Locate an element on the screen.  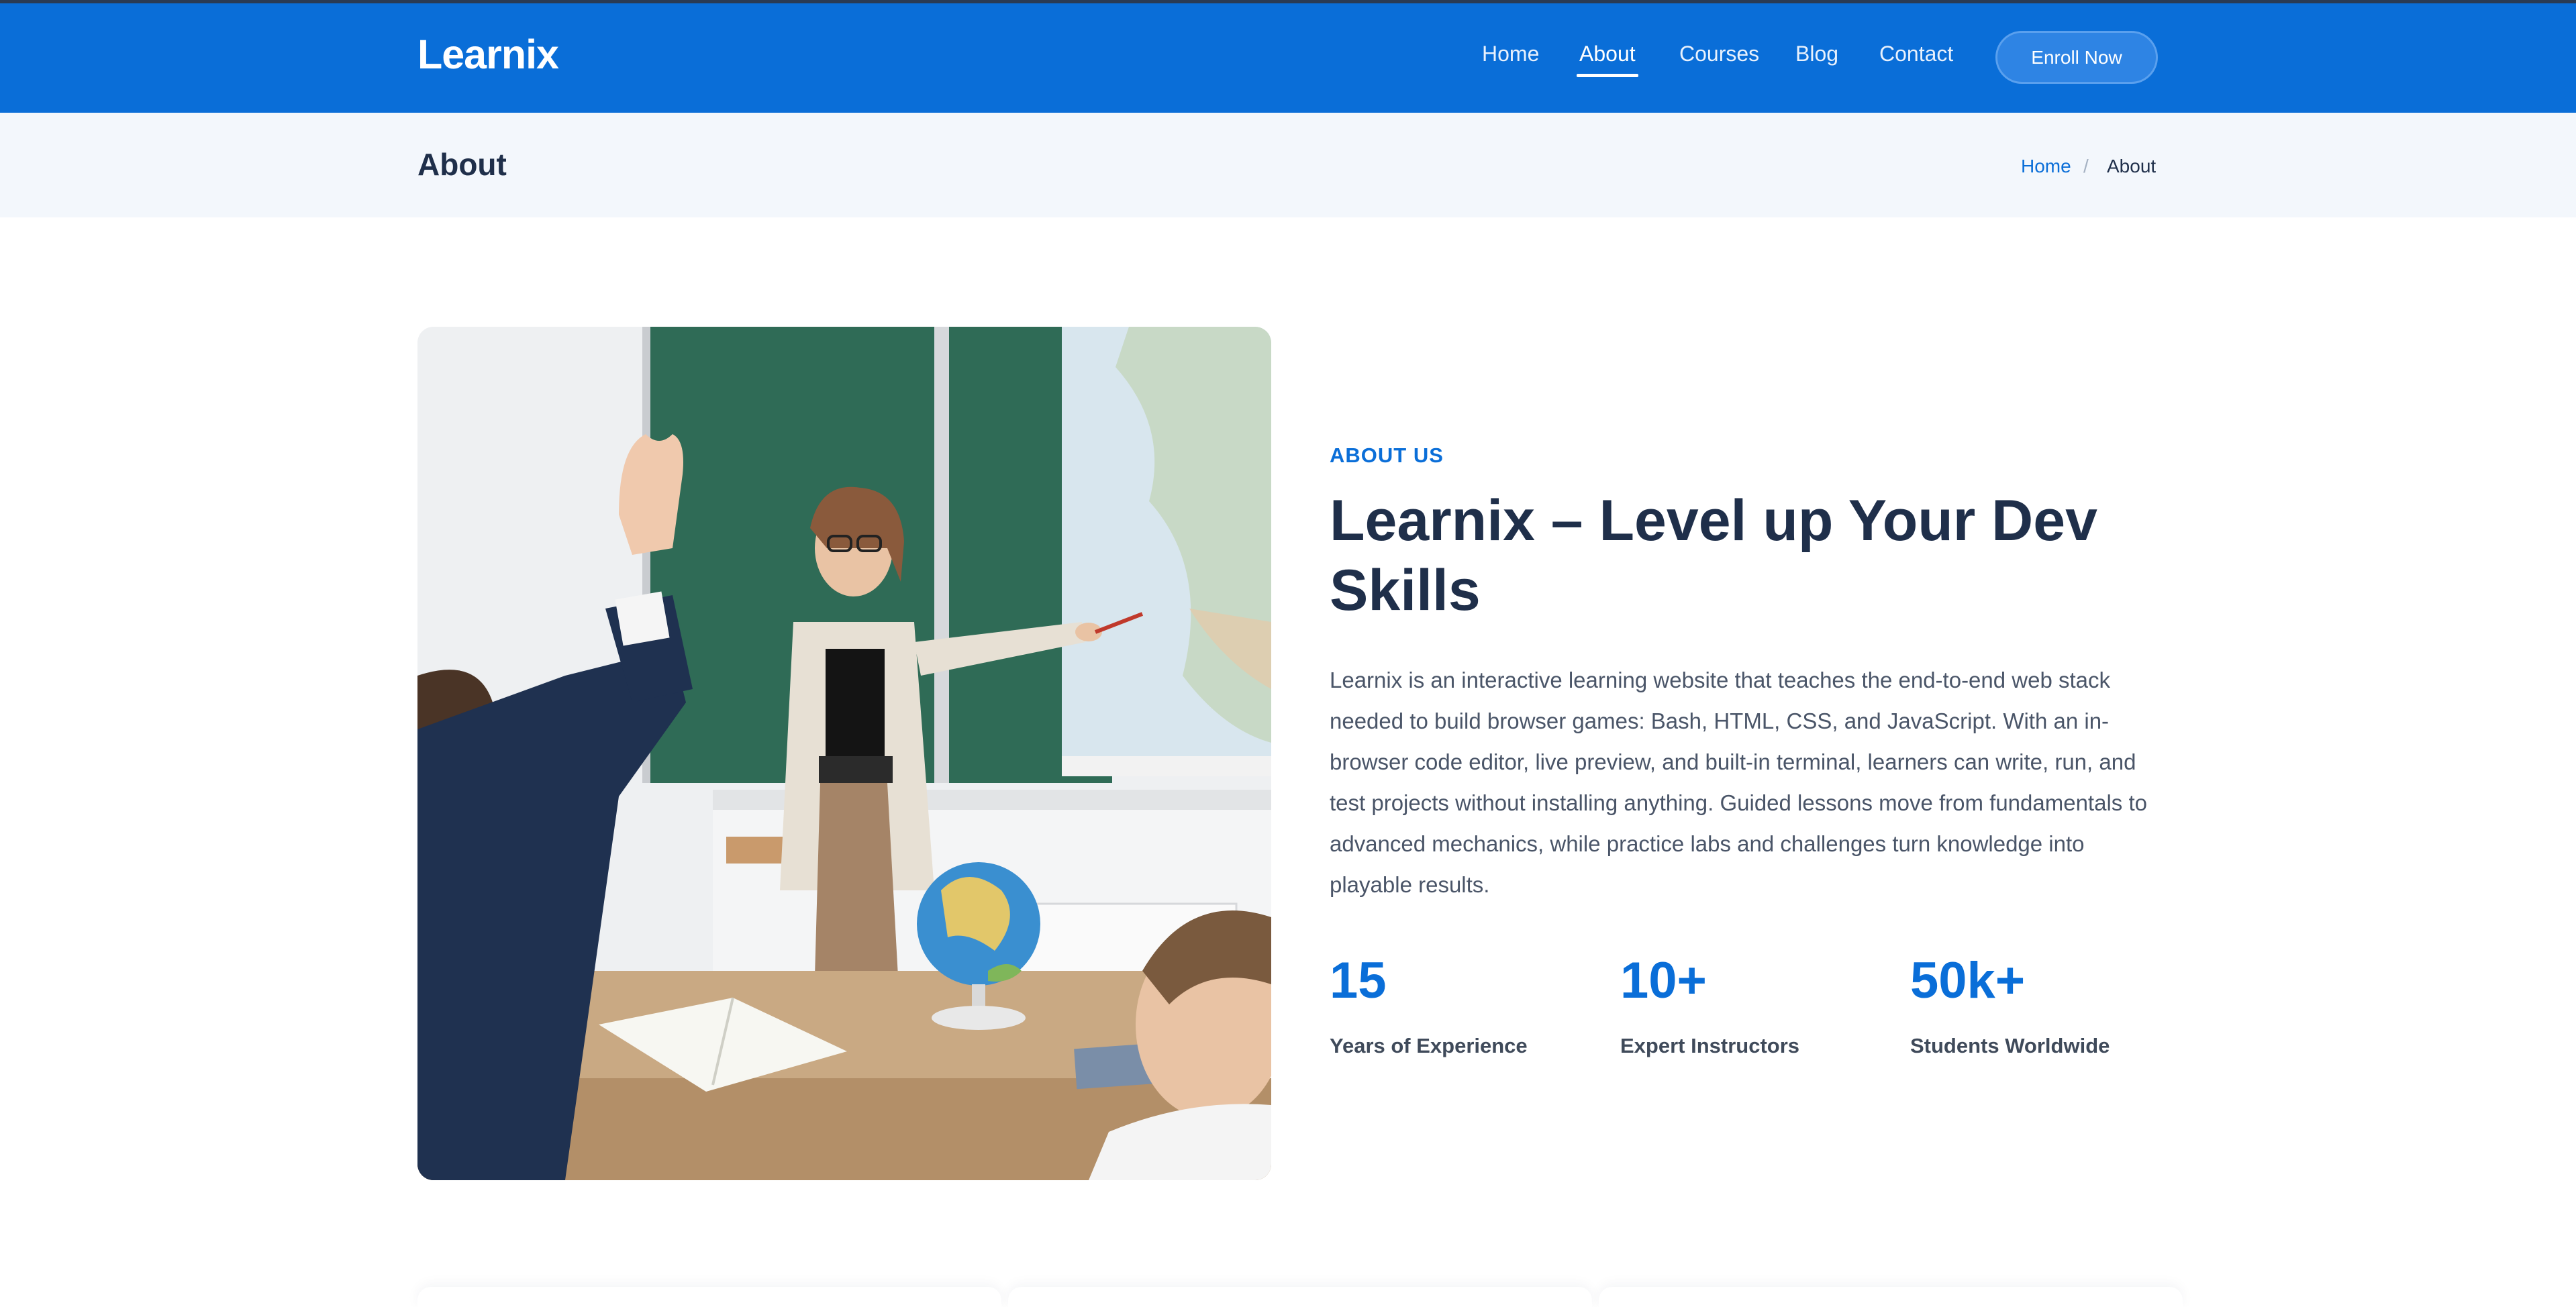
site-header is located at coordinates (1288, 58).